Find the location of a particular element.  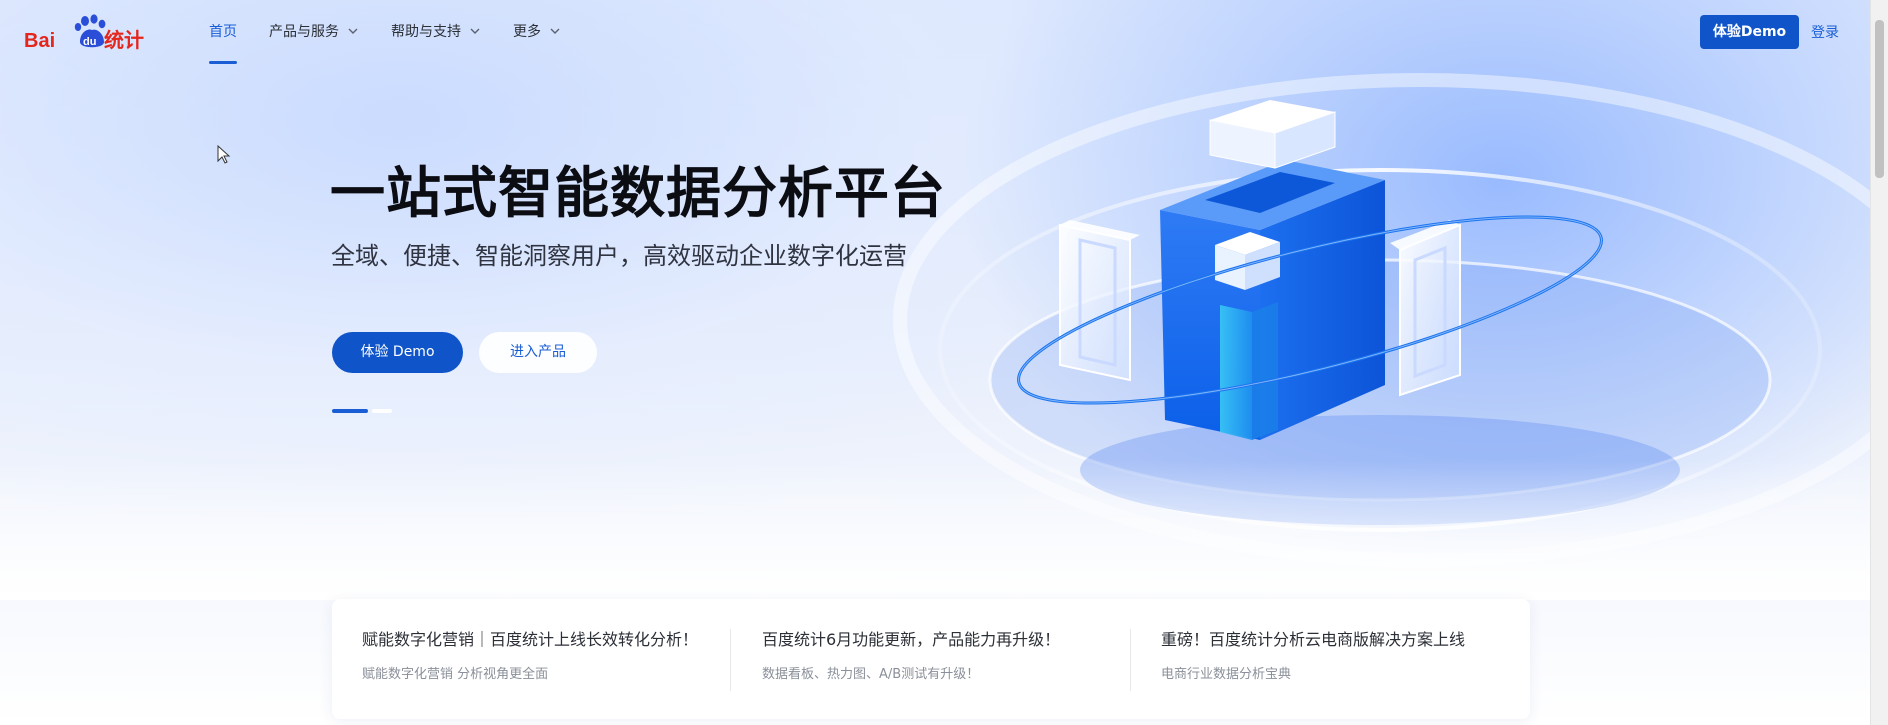

header-demo-button: 体验Demo is located at coordinates (1749, 32).